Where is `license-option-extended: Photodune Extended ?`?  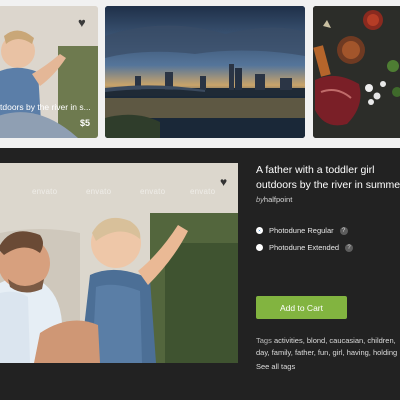 license-option-extended: Photodune Extended ? is located at coordinates (305, 247).